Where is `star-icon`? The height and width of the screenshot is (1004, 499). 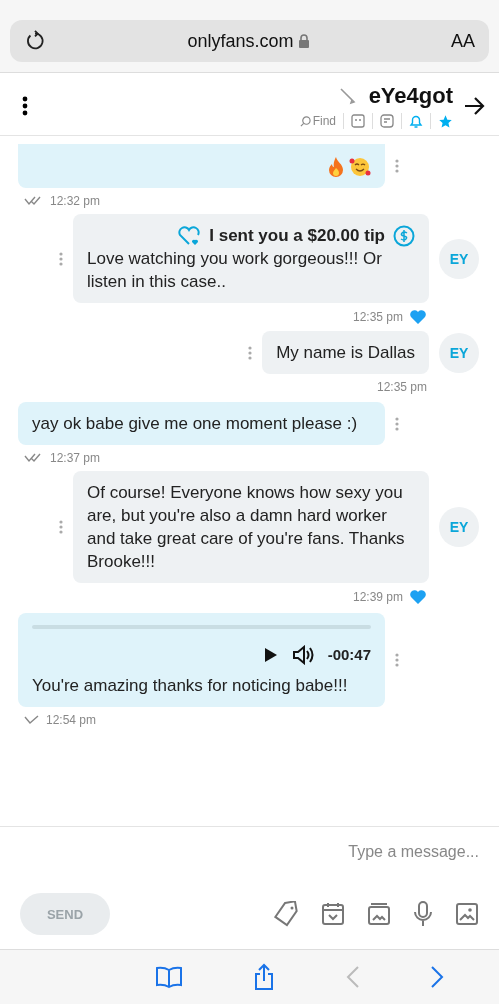
star-icon is located at coordinates (445, 121).